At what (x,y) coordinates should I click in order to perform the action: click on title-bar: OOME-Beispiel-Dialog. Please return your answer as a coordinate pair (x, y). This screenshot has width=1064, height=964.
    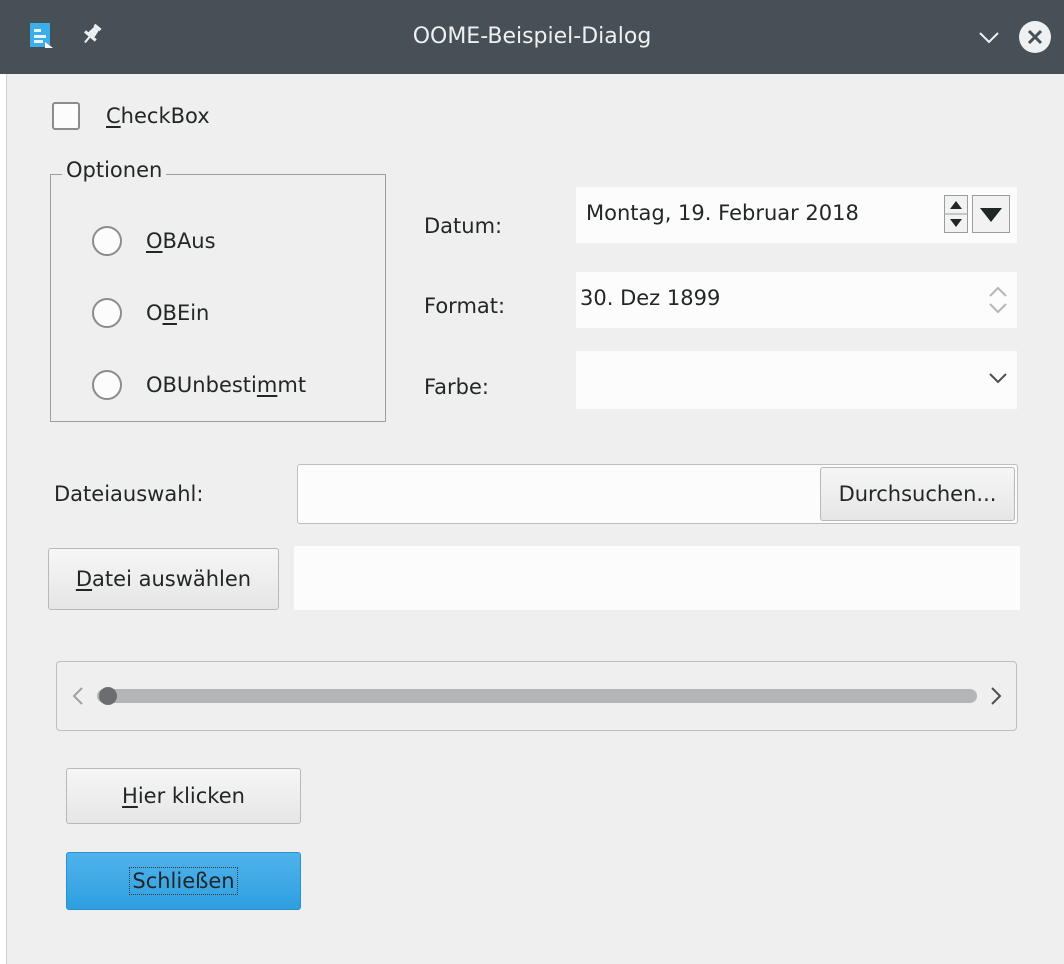
    Looking at the image, I should click on (532, 37).